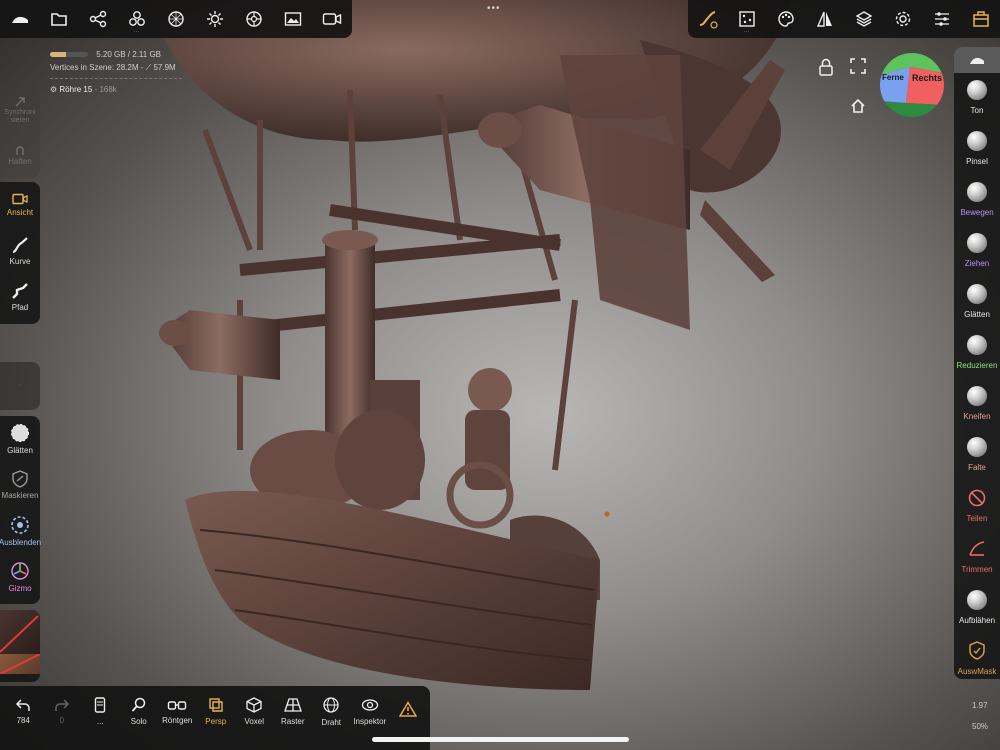 The image size is (1000, 750). I want to click on tool-pinch: Kneifen, so click(977, 410).